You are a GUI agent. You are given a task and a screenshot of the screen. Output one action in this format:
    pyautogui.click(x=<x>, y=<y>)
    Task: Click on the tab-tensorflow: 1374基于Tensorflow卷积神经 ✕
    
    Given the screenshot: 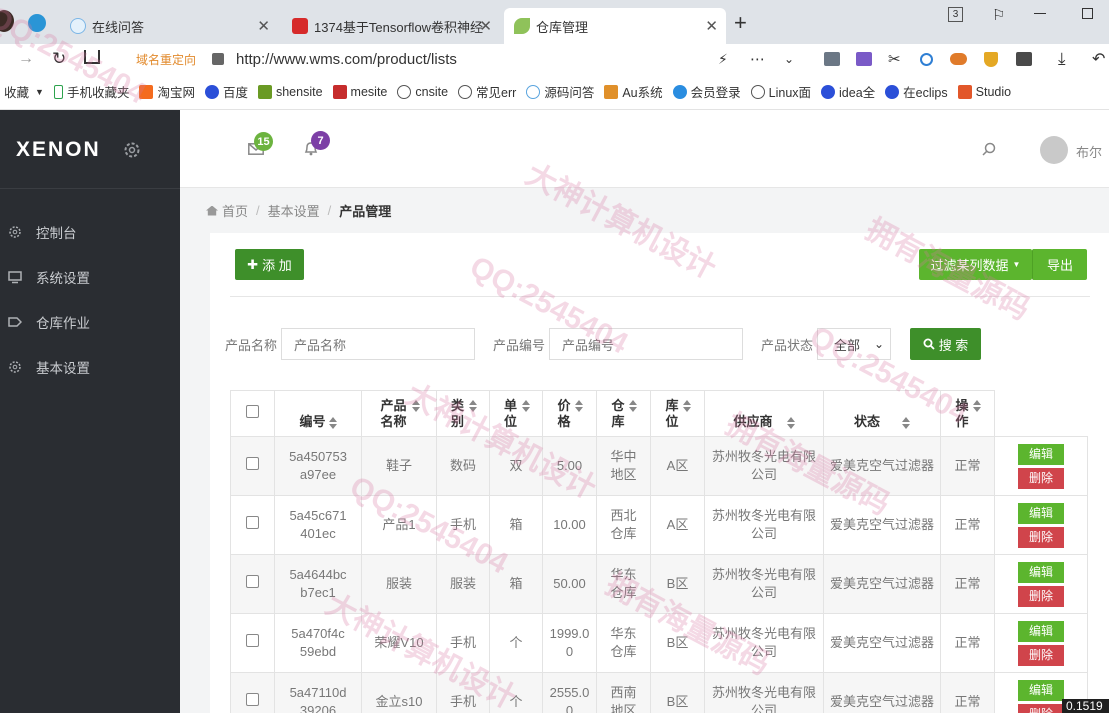 What is the action you would take?
    pyautogui.click(x=391, y=26)
    